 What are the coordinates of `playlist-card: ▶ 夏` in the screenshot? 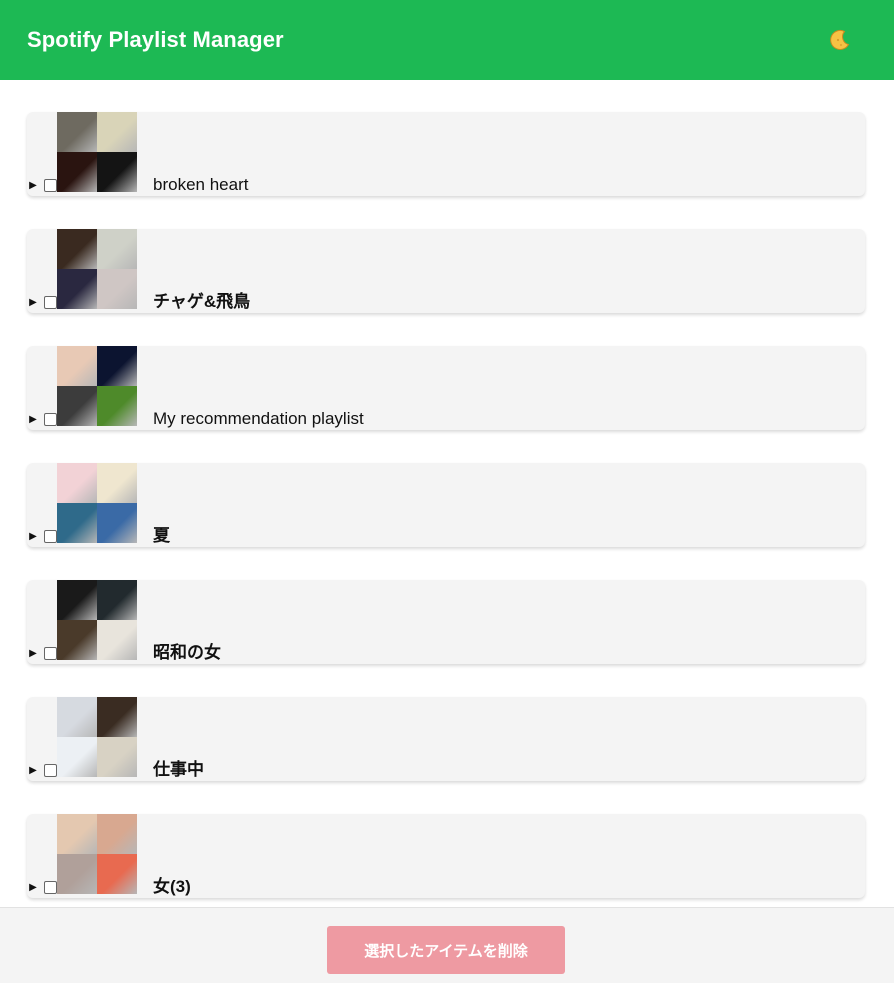 It's located at (446, 505).